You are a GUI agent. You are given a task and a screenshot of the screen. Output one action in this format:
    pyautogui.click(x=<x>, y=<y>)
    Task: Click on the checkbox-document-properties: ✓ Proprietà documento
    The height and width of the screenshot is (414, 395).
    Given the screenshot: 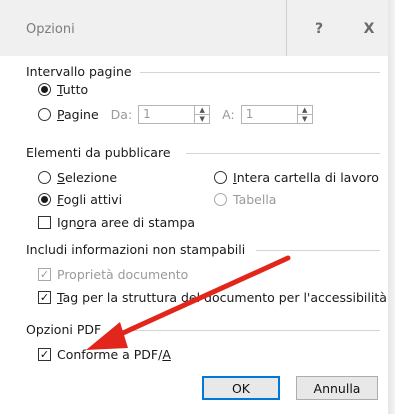 What is the action you would take?
    pyautogui.click(x=113, y=274)
    